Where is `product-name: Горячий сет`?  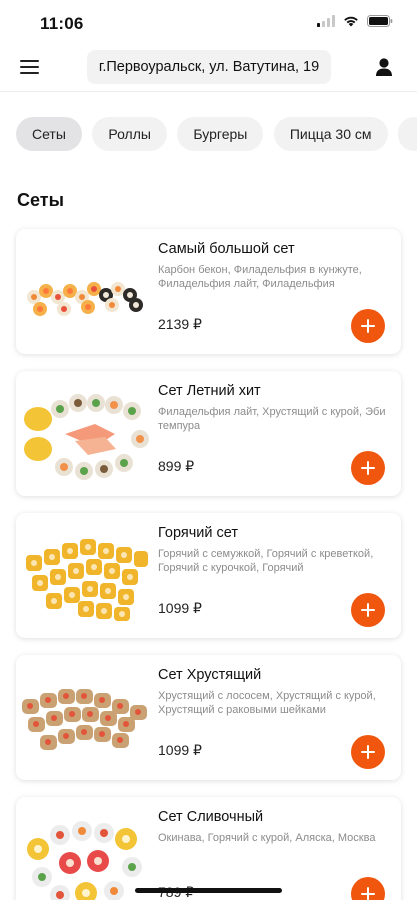 product-name: Горячий сет is located at coordinates (198, 533).